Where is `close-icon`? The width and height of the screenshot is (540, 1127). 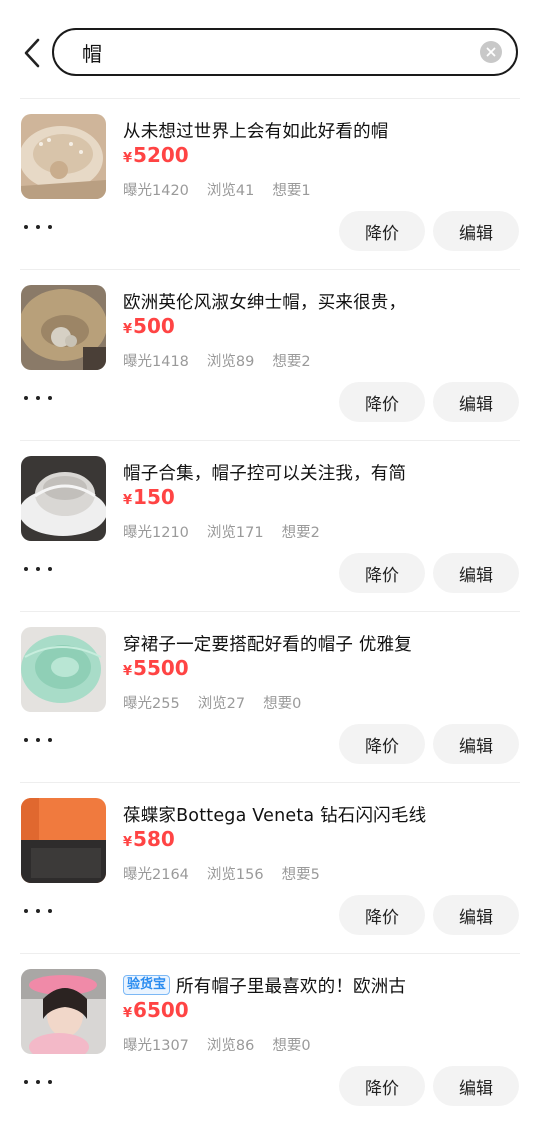 close-icon is located at coordinates (491, 52).